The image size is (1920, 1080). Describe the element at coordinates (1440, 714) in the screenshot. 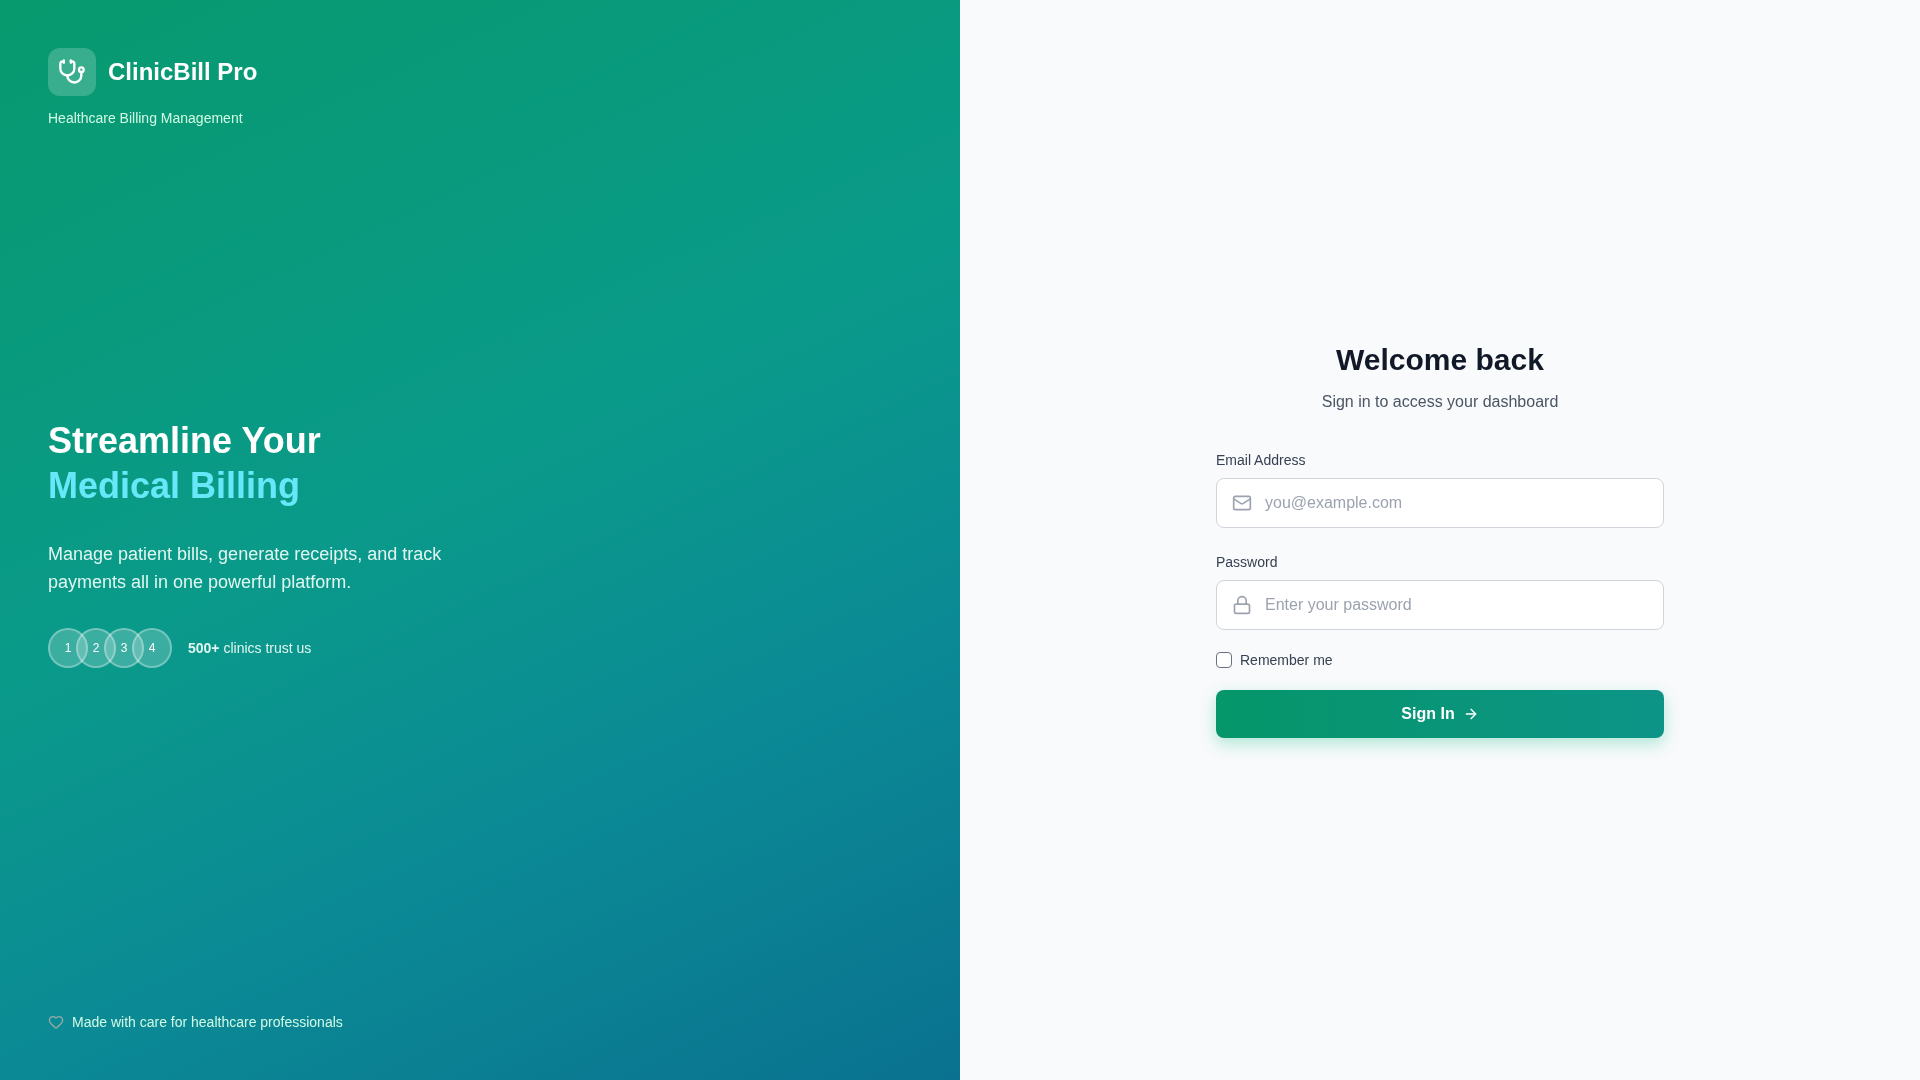

I see `sign-in-button: Sign In` at that location.